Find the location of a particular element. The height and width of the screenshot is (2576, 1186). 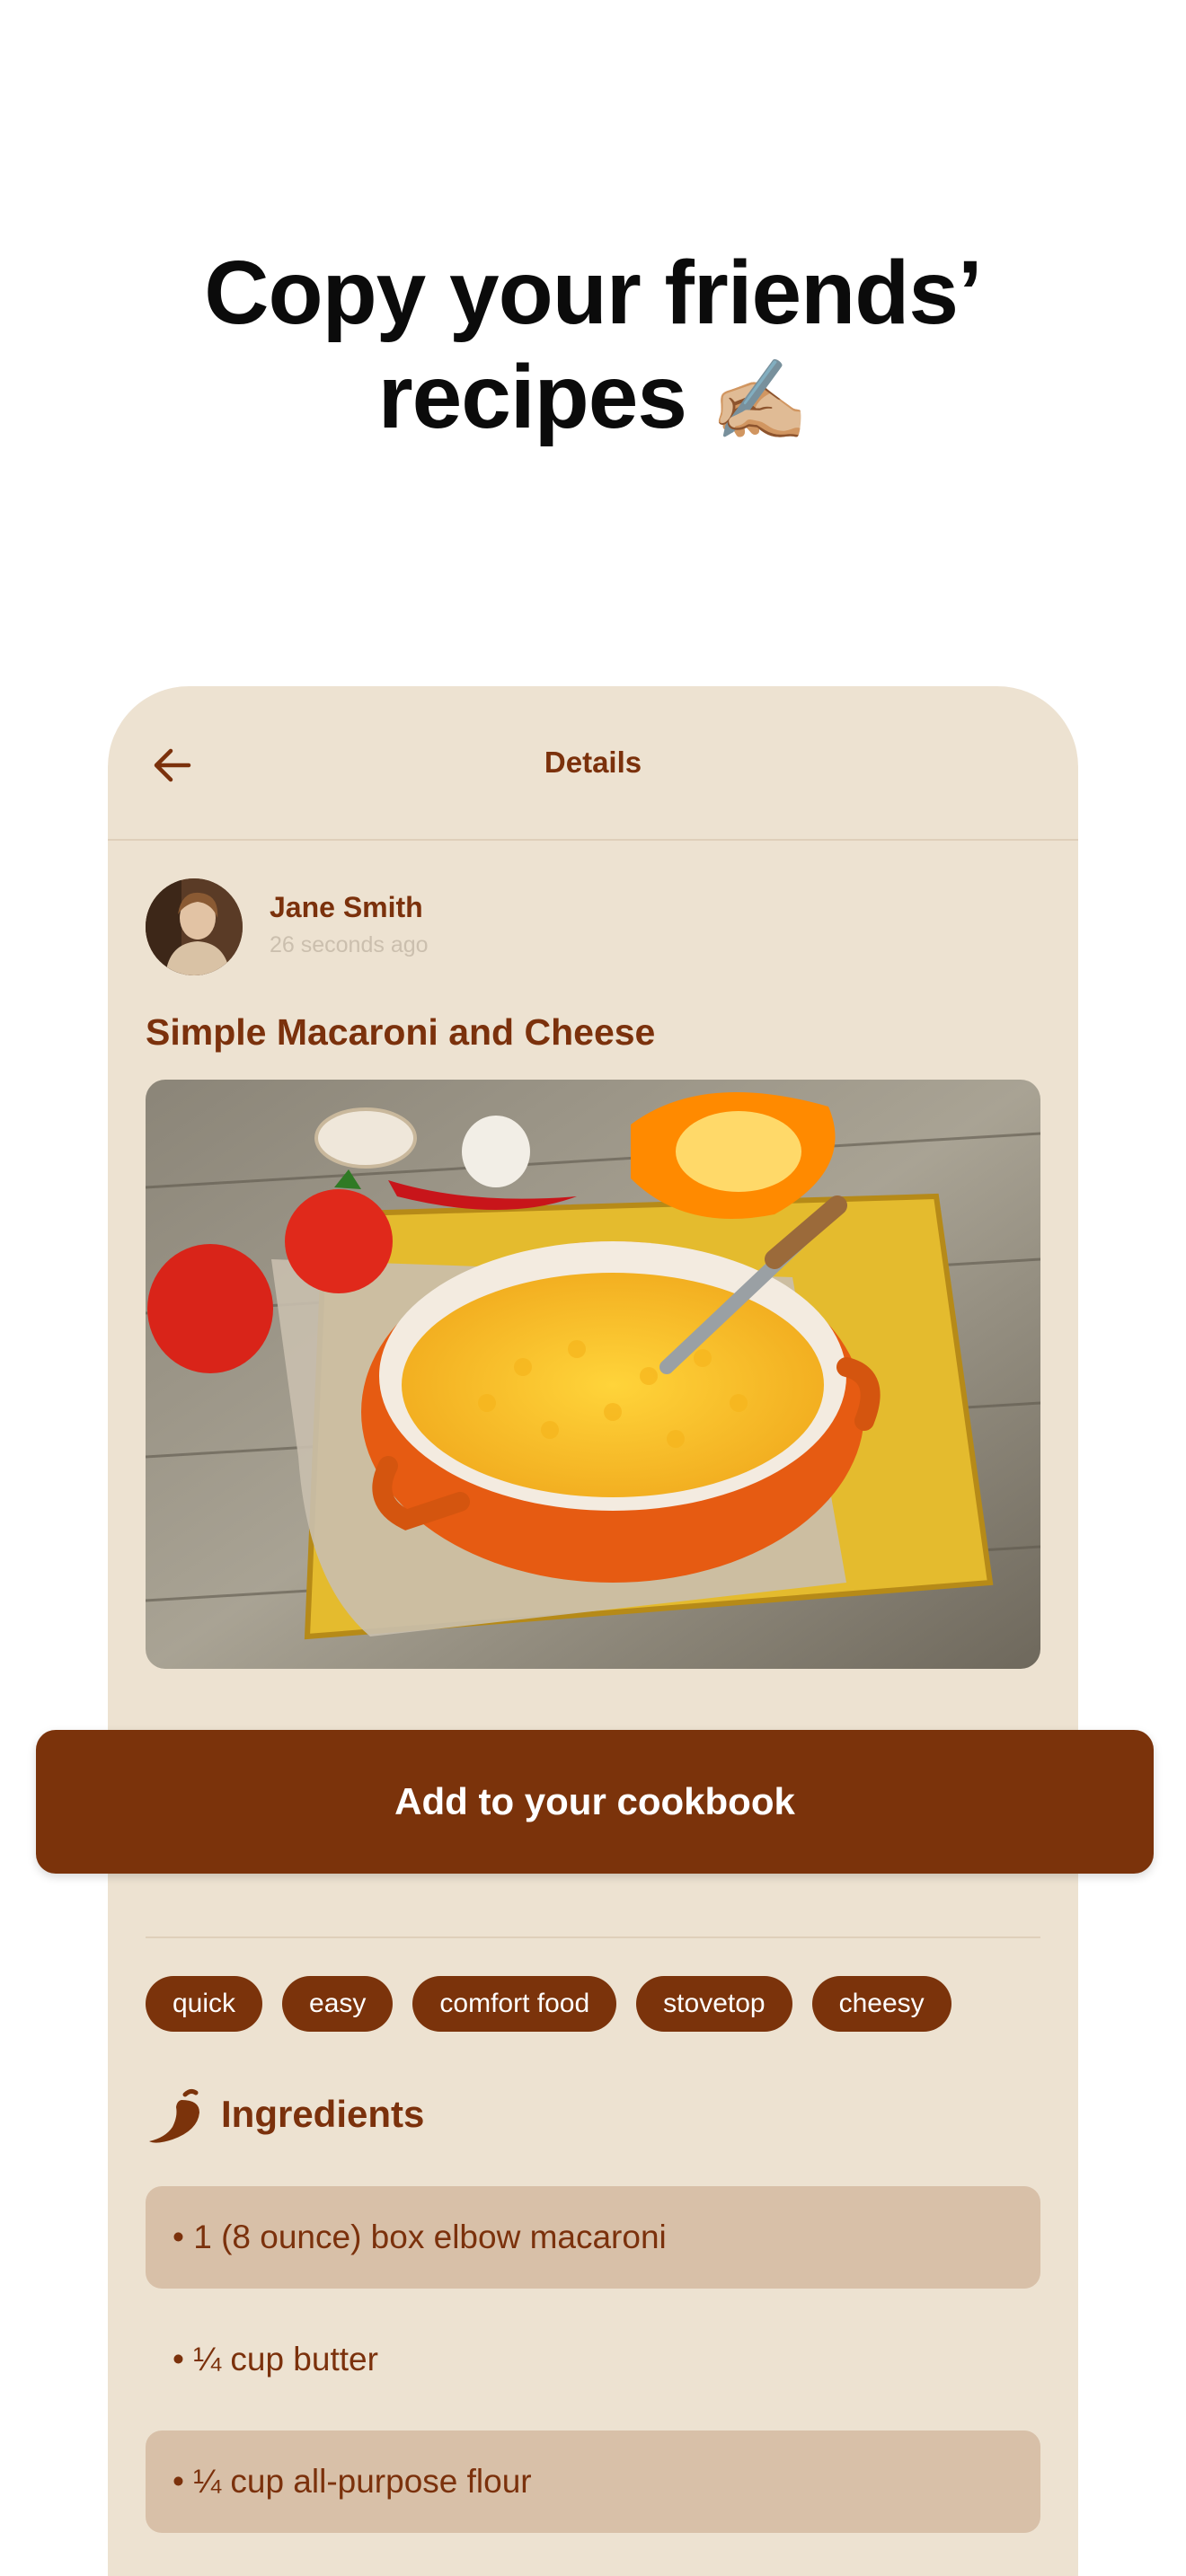

nav-title: Details is located at coordinates (593, 762).